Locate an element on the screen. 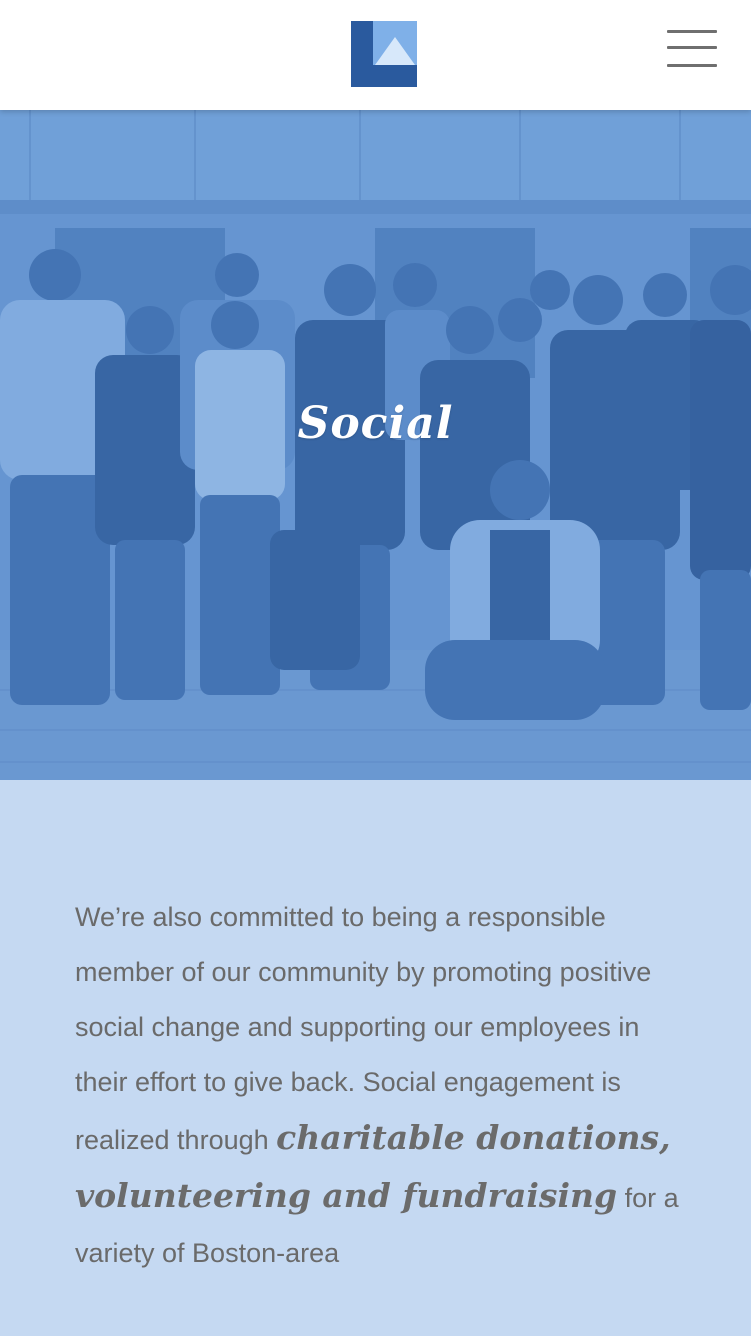 The height and width of the screenshot is (1336, 751). site-header is located at coordinates (375, 55).